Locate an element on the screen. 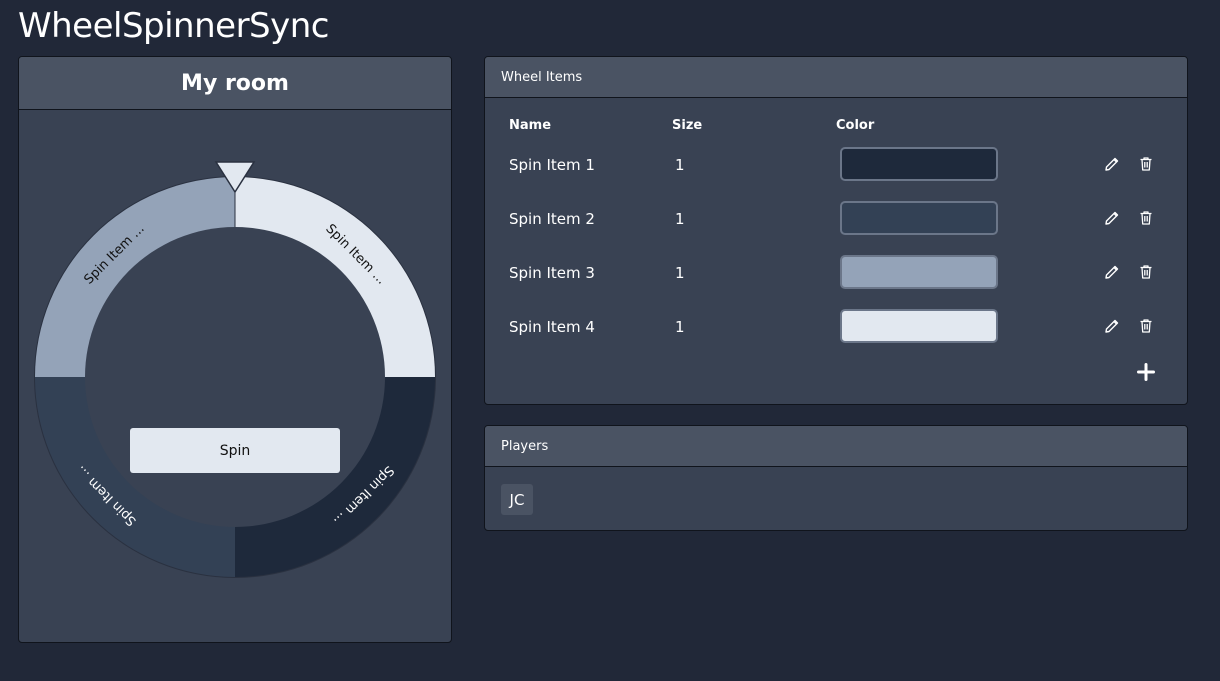 Image resolution: width=1220 pixels, height=681 pixels. player-avatar: JC is located at coordinates (517, 499).